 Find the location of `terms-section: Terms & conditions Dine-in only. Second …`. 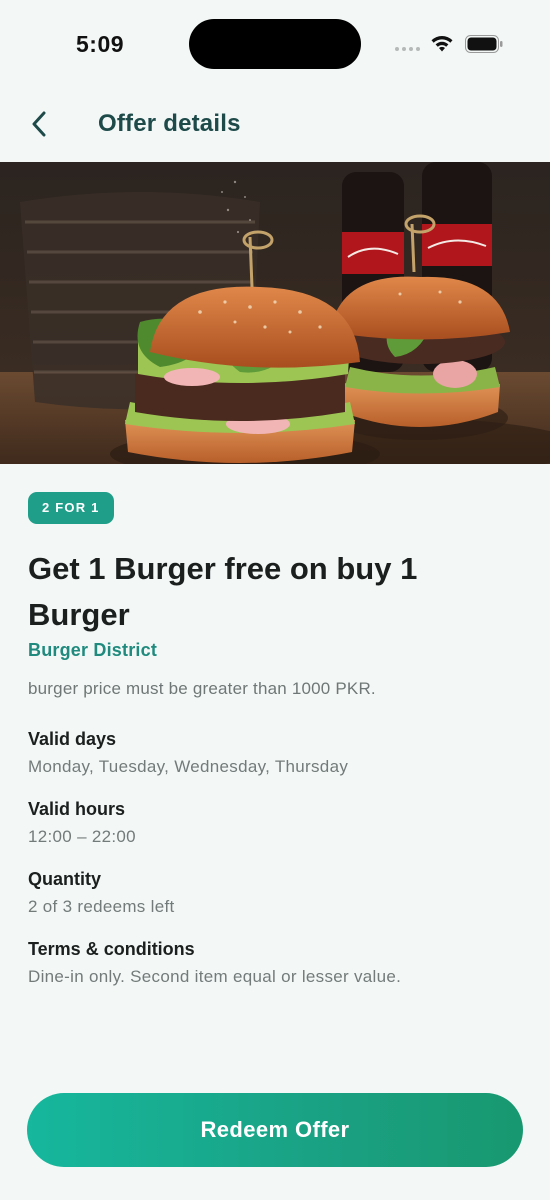

terms-section: Terms & conditions Dine-in only. Second … is located at coordinates (275, 963).